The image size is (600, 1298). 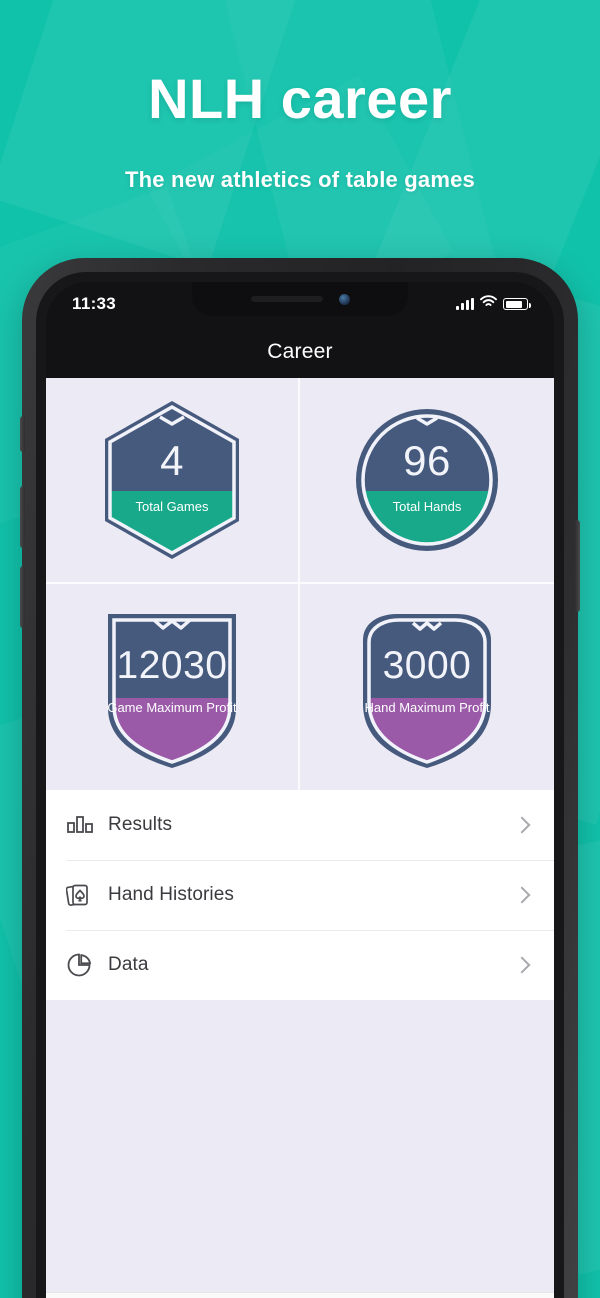 What do you see at coordinates (300, 825) in the screenshot?
I see `menu-item-results: Results` at bounding box center [300, 825].